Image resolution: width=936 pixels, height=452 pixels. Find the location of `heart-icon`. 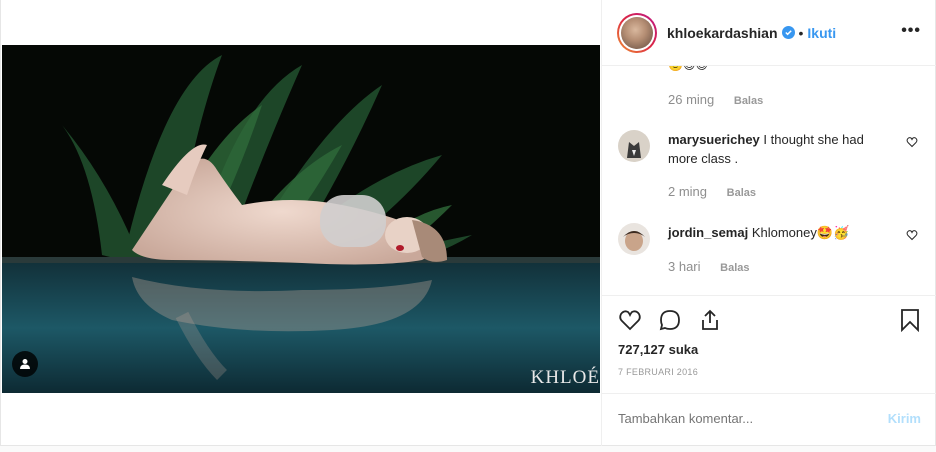

heart-icon is located at coordinates (630, 320).